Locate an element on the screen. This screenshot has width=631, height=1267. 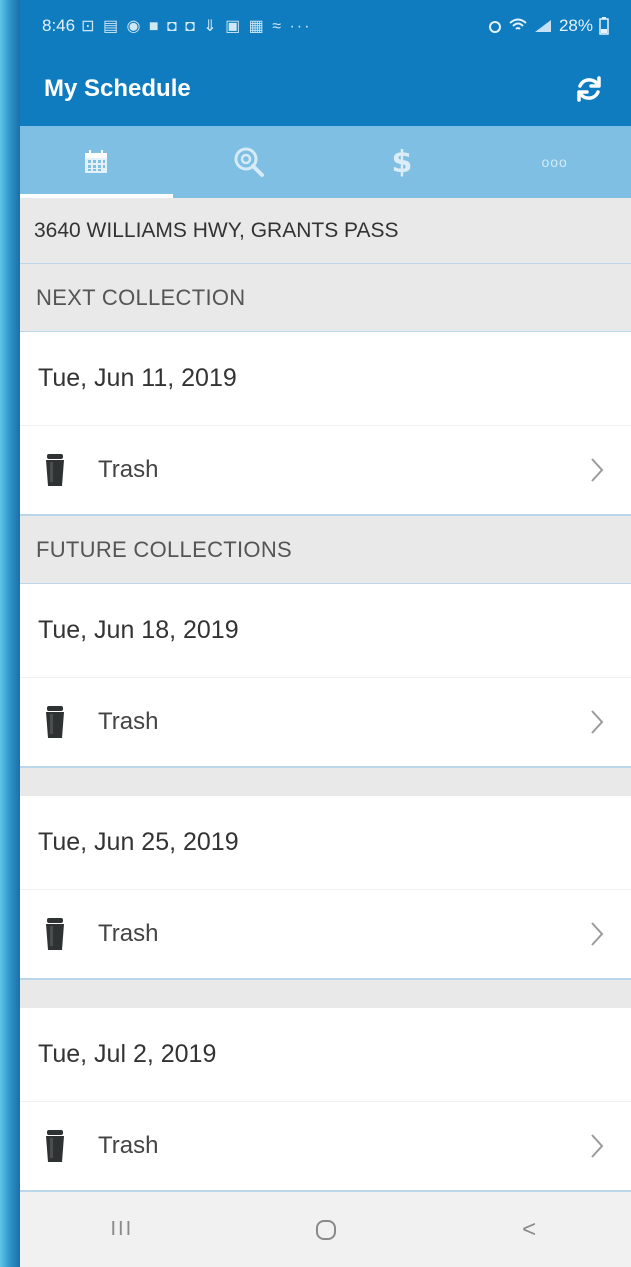
collection-date: Tue, Jun 11, 2019 is located at coordinates (325, 379).